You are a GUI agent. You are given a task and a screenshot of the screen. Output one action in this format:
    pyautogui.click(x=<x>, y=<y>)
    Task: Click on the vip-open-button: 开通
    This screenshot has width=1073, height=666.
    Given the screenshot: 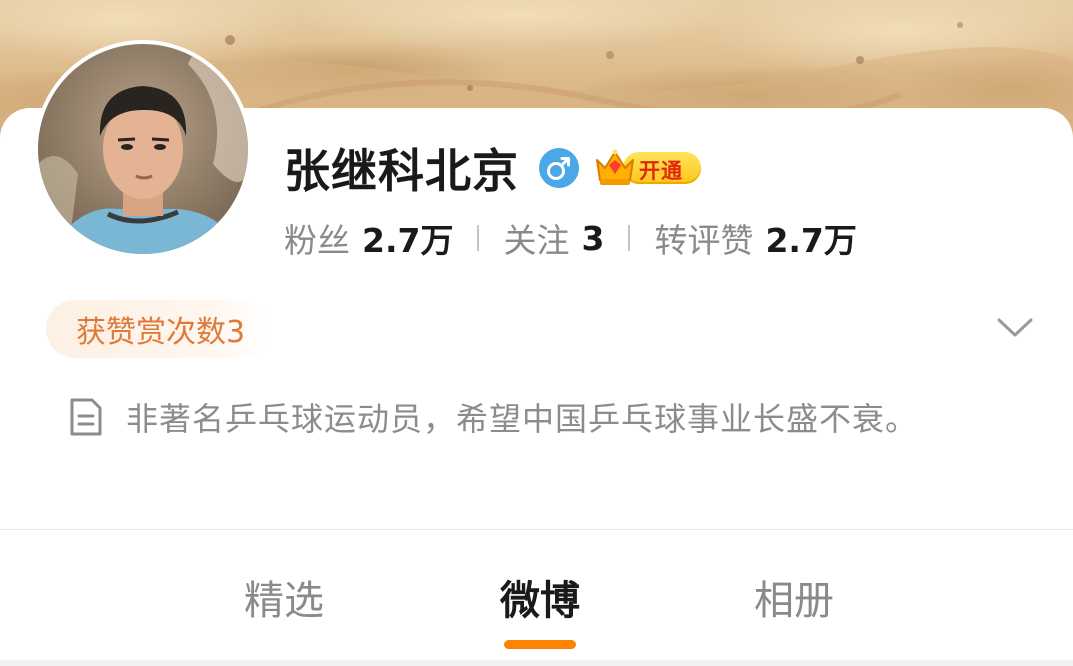 What is the action you would take?
    pyautogui.click(x=649, y=168)
    